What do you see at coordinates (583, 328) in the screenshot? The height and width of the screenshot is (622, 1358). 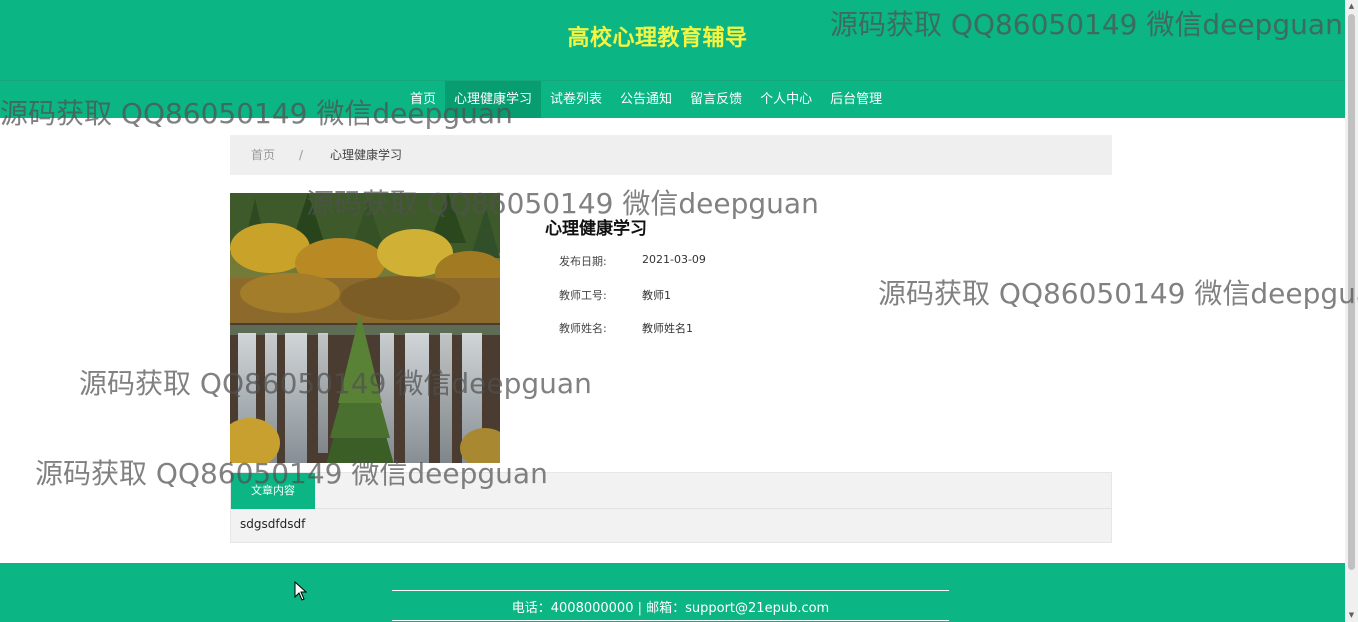 I see `teacher-name-label: 教师姓名:` at bounding box center [583, 328].